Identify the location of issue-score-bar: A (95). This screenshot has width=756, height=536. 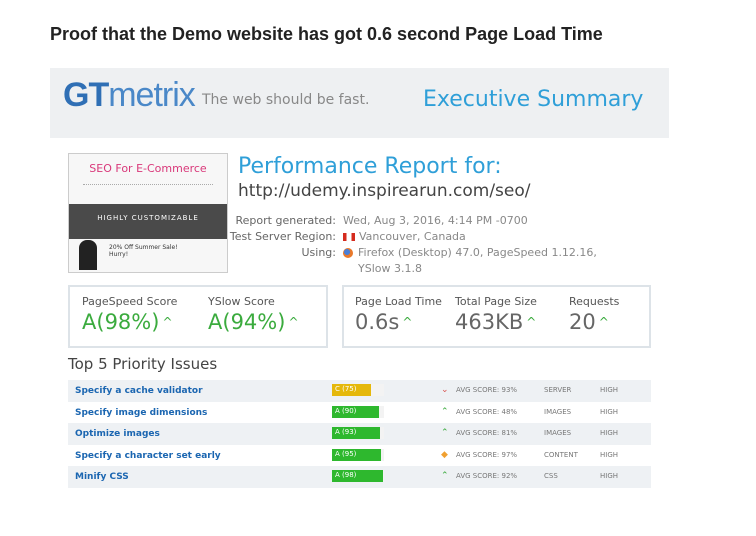
(358, 454).